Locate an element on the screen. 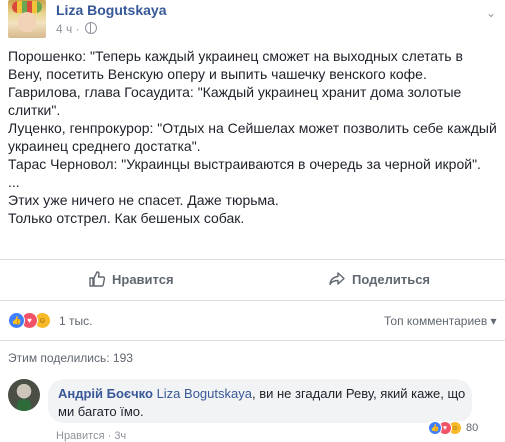 The image size is (505, 442). author-avatar is located at coordinates (27, 19).